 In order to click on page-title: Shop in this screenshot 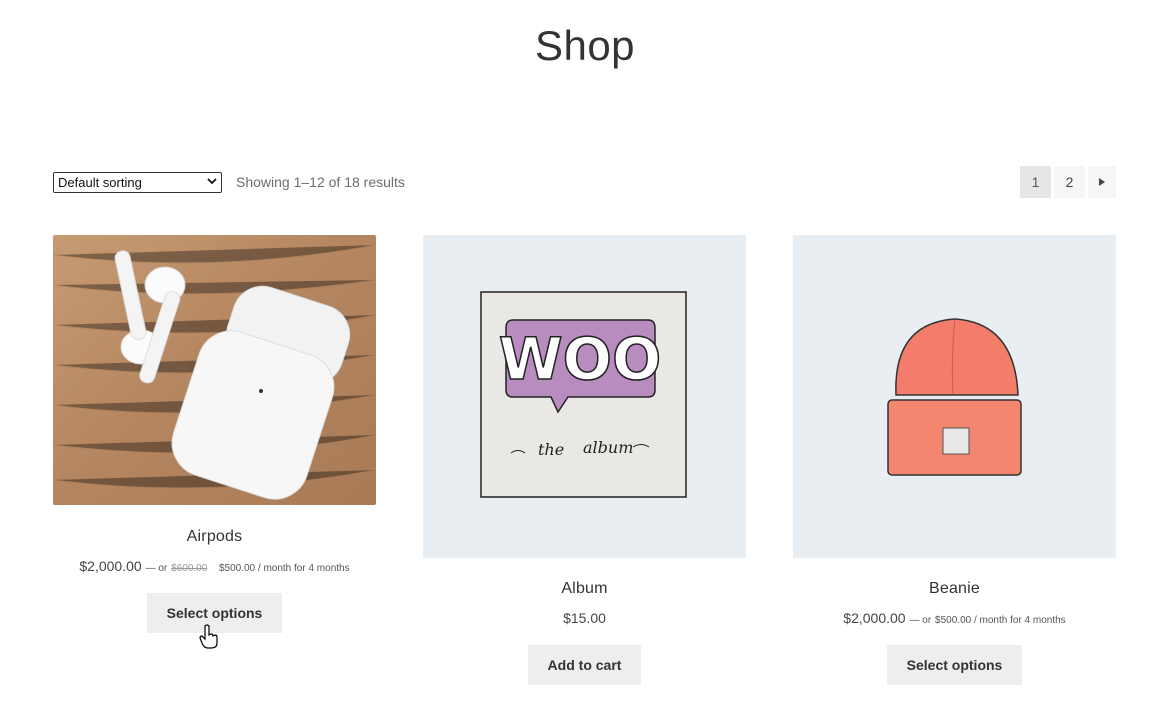, I will do `click(585, 45)`.